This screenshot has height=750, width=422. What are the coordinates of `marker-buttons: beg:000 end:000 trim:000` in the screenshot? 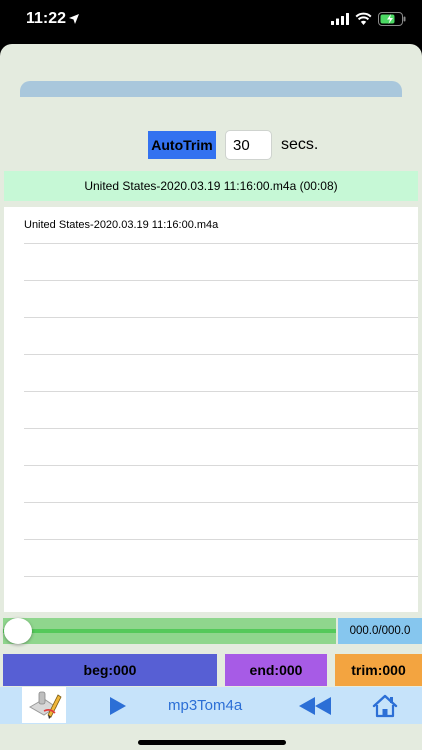 It's located at (211, 670).